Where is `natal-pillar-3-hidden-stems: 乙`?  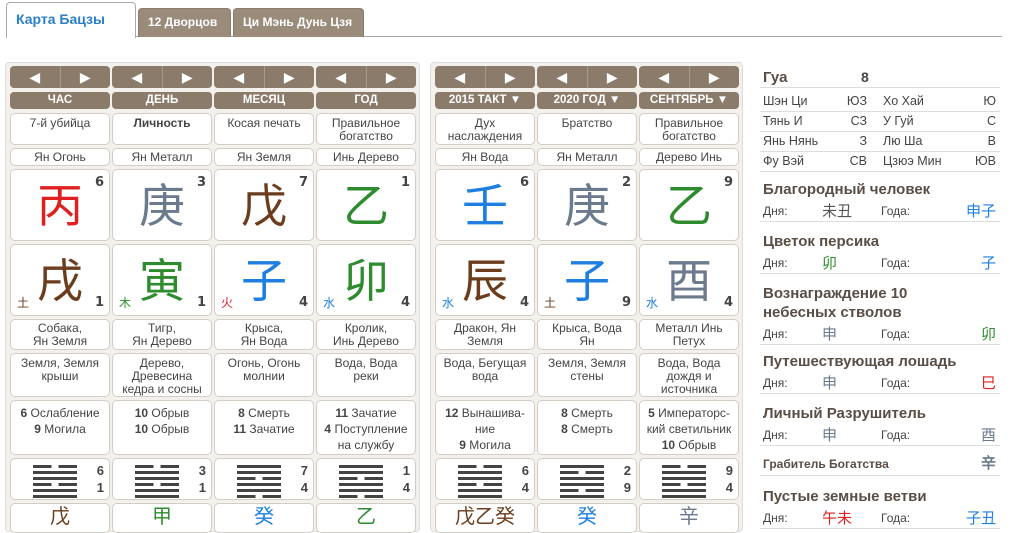
natal-pillar-3-hidden-stems: 乙 is located at coordinates (366, 518).